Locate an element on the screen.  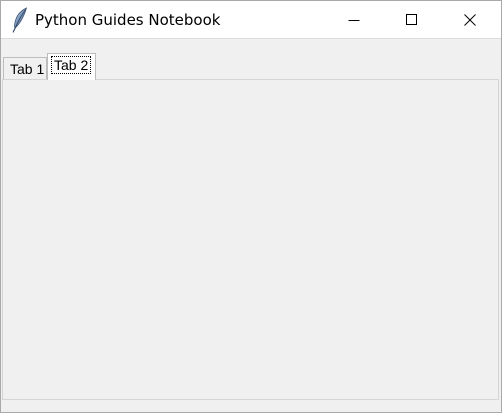
close-icon is located at coordinates (470, 19).